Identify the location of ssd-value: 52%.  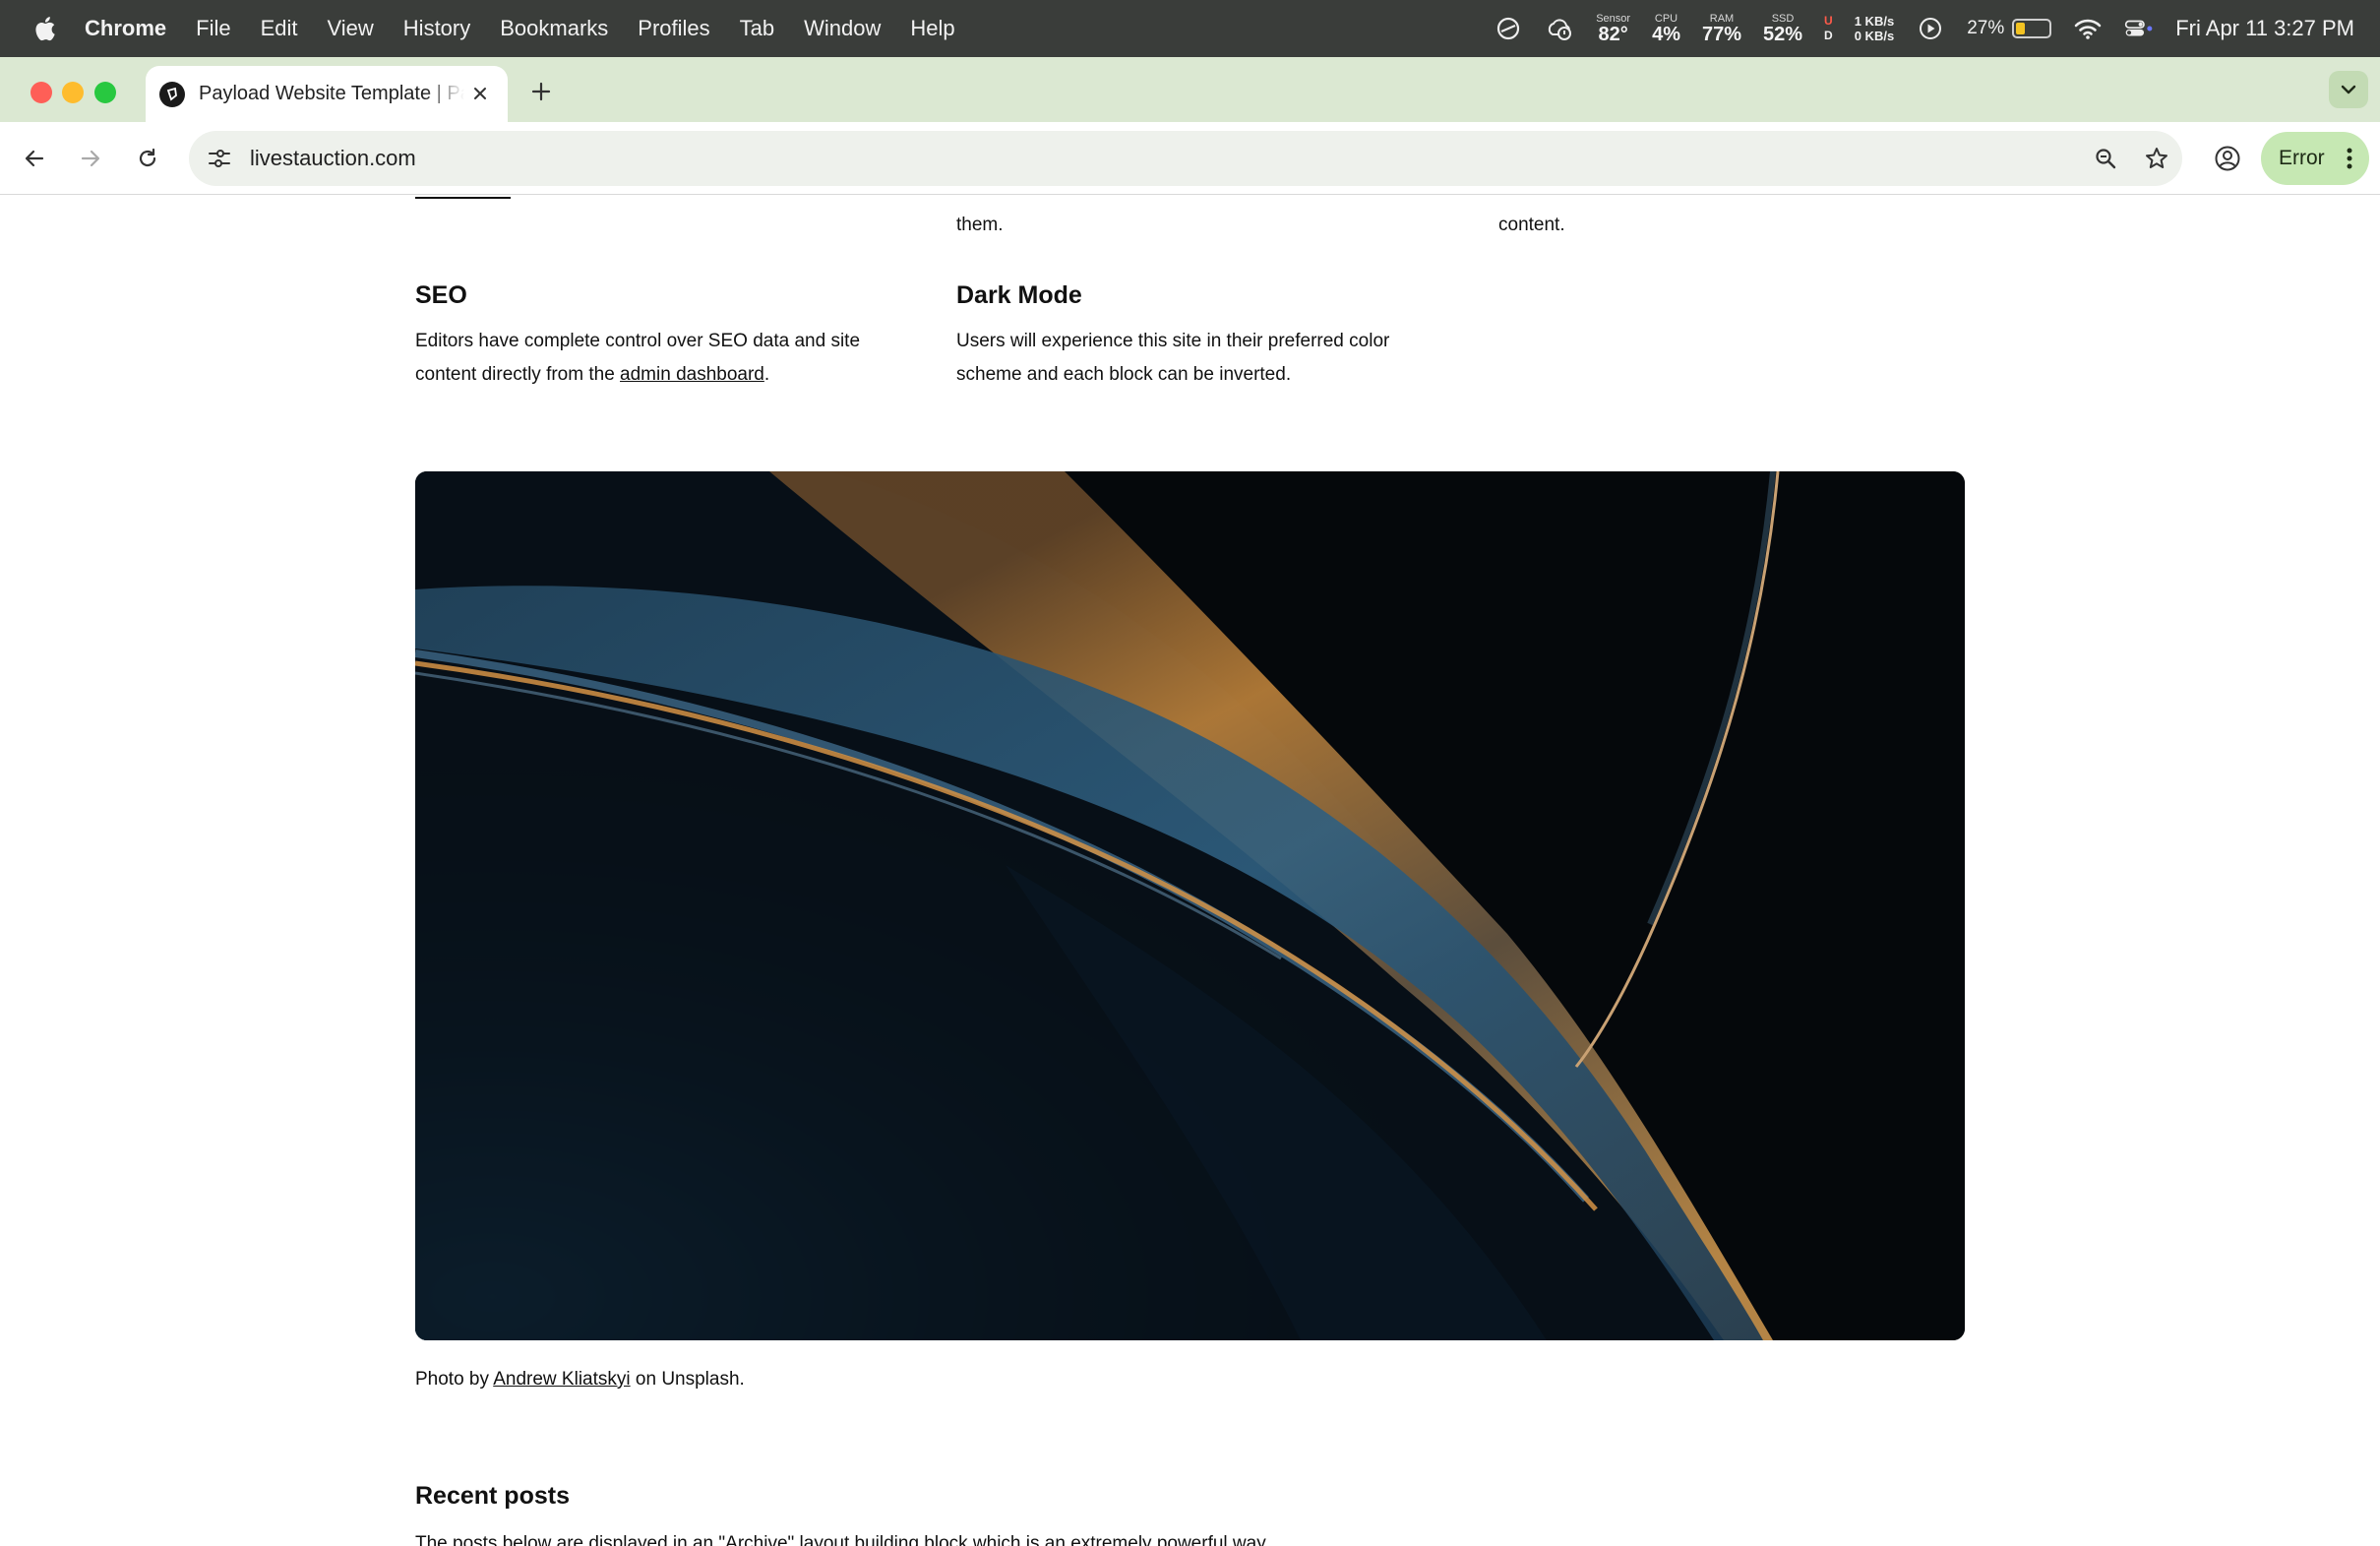
(1783, 34).